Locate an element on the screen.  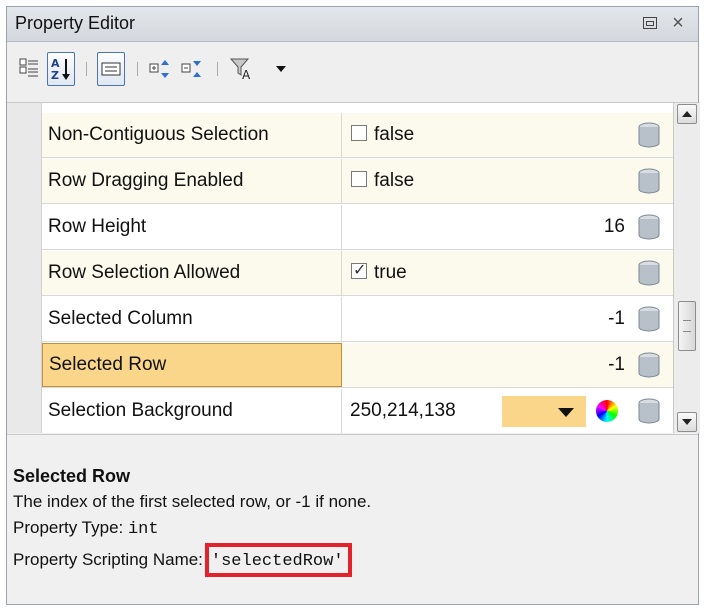
scripting-name-value: 'selectedRow' is located at coordinates (277, 561).